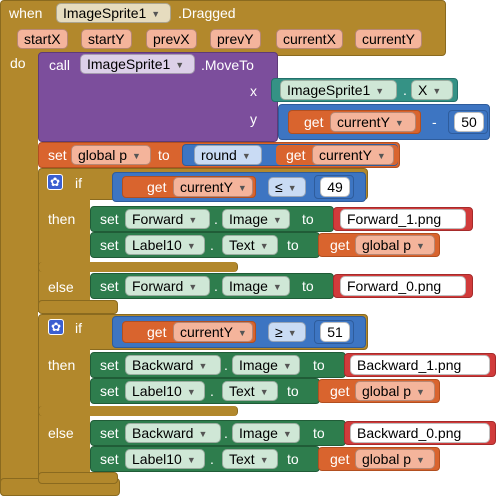 The height and width of the screenshot is (499, 503). Describe the element at coordinates (353, 155) in the screenshot. I see `round-get-var-dropdown: currentY ▼` at that location.